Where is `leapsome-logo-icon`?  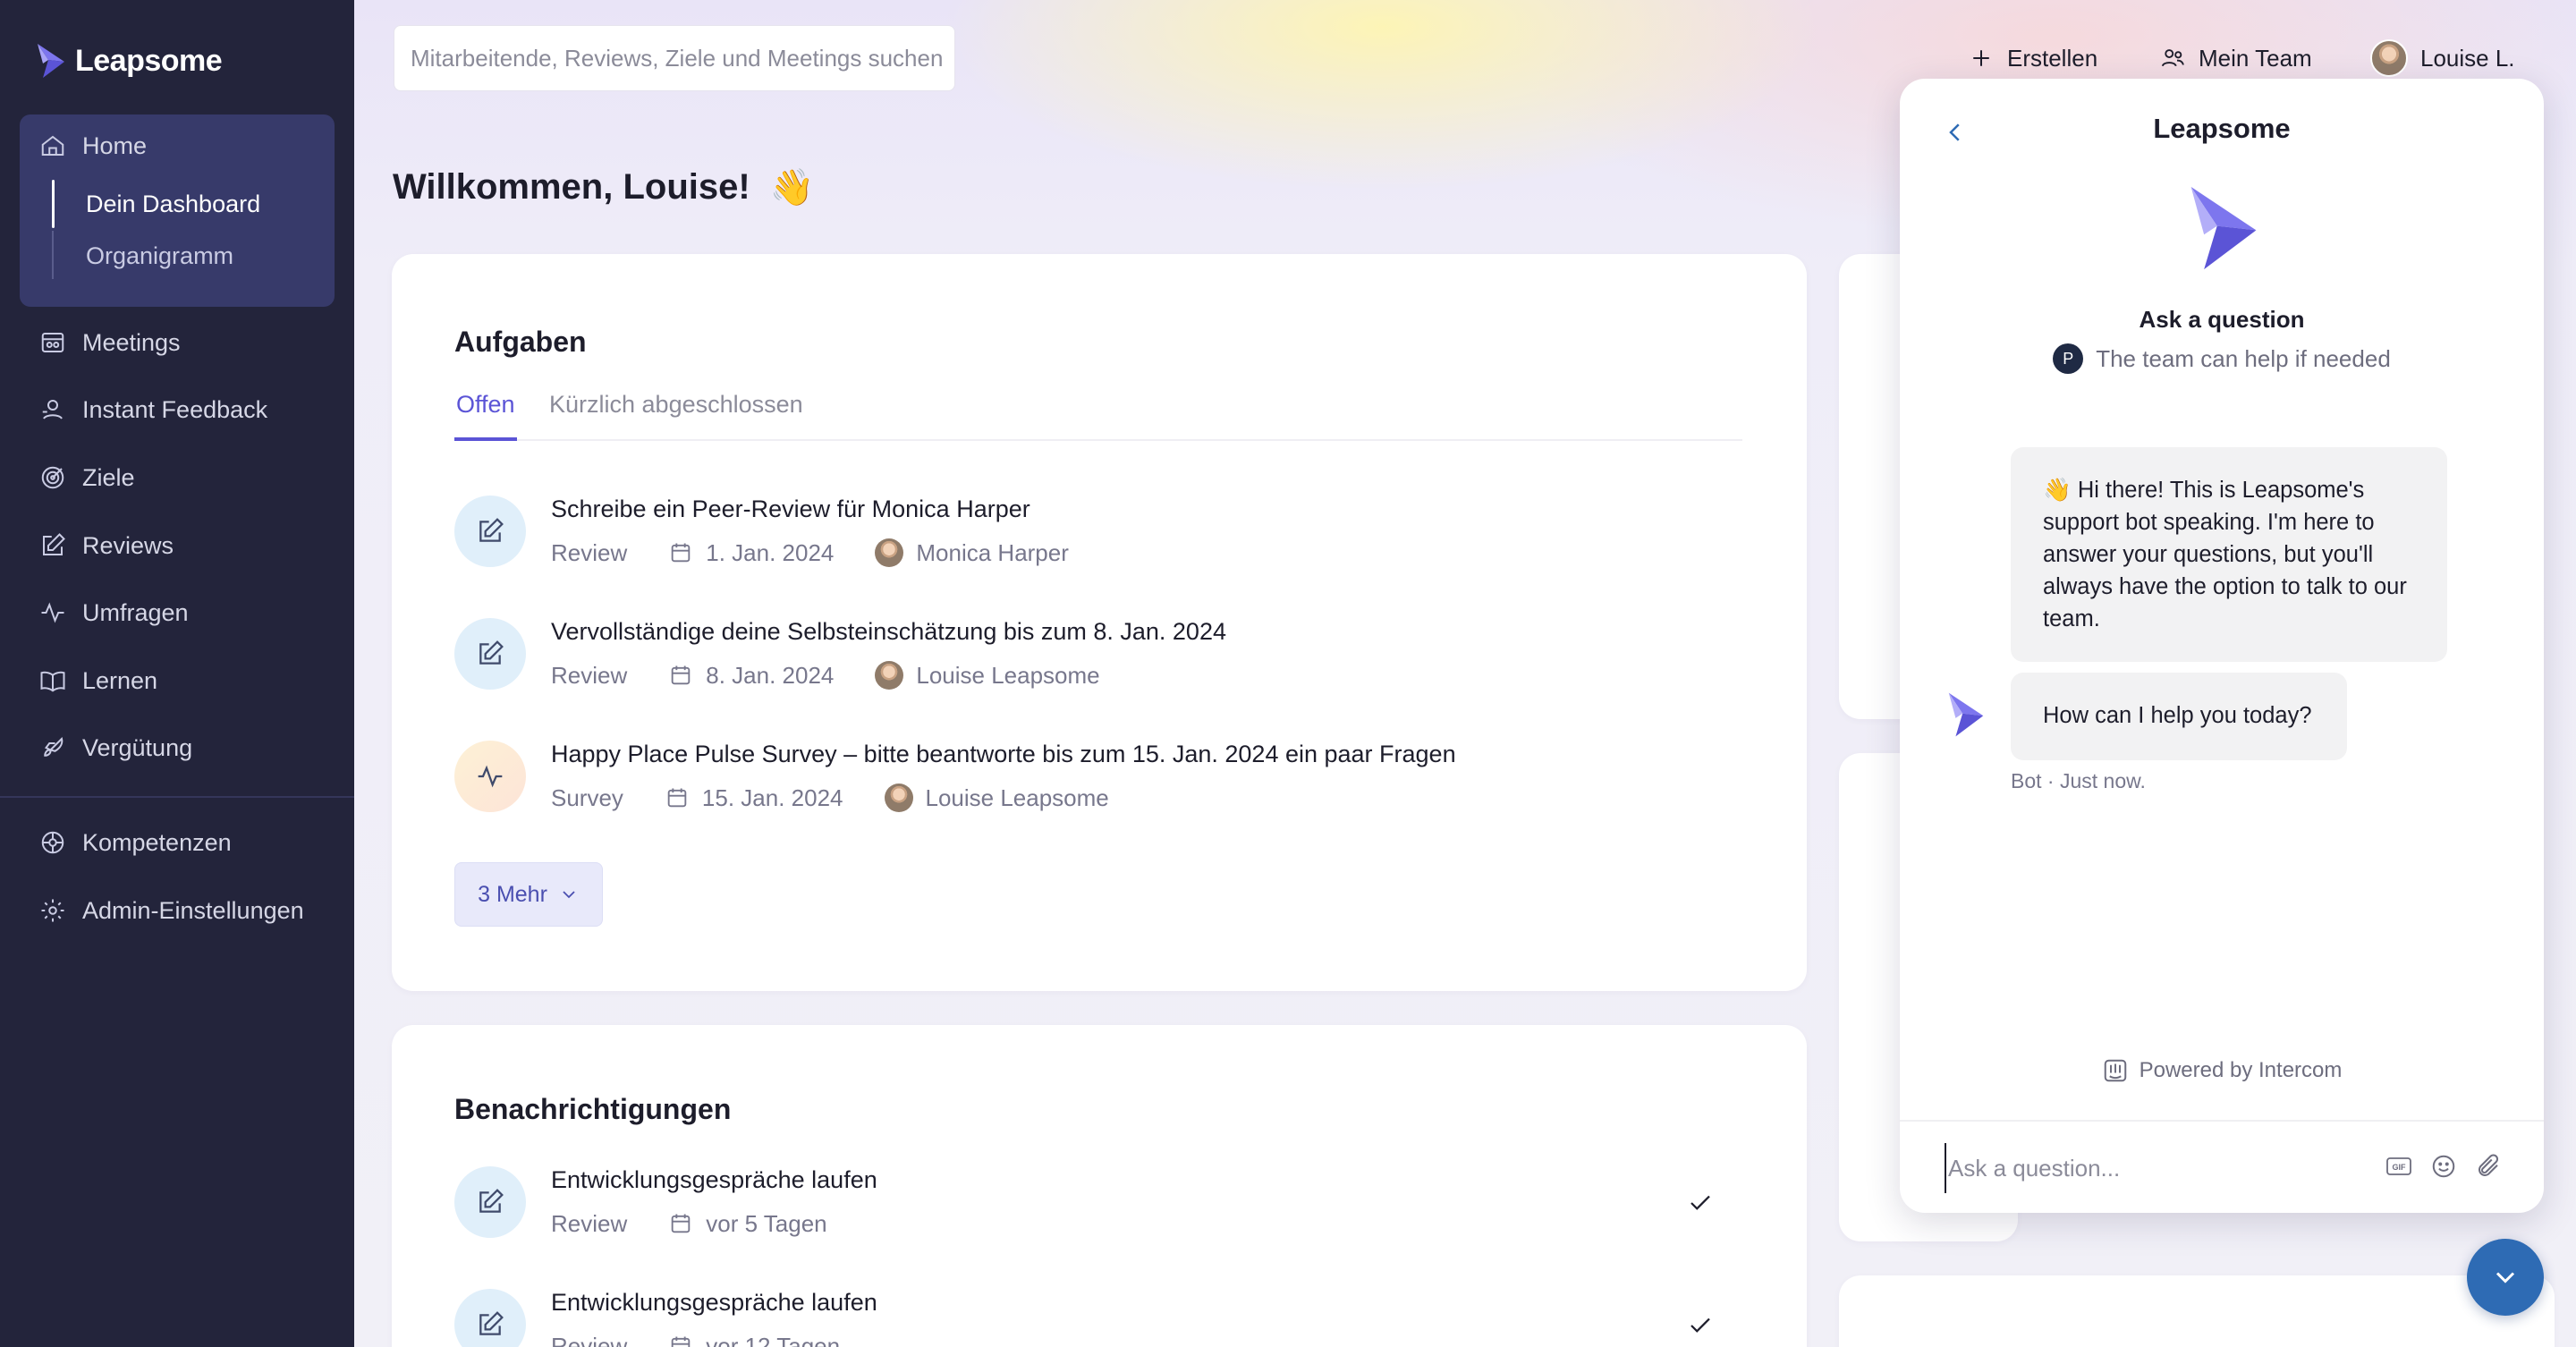
leapsome-logo-icon is located at coordinates (51, 61).